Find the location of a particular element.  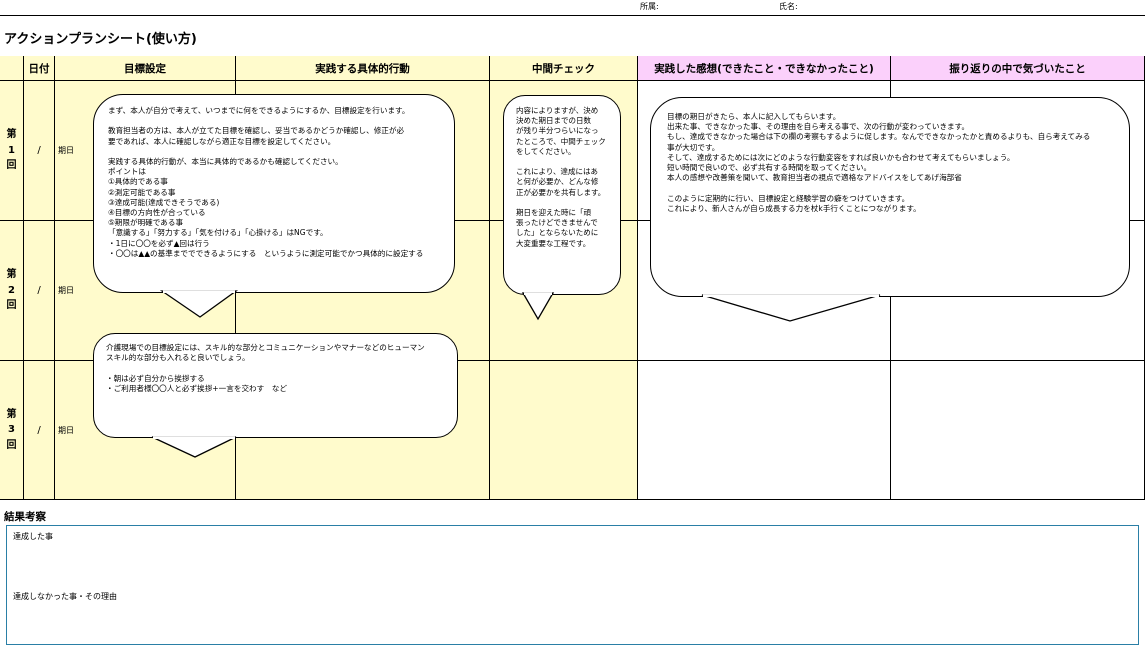

header-date: 日付 is located at coordinates (39, 68).